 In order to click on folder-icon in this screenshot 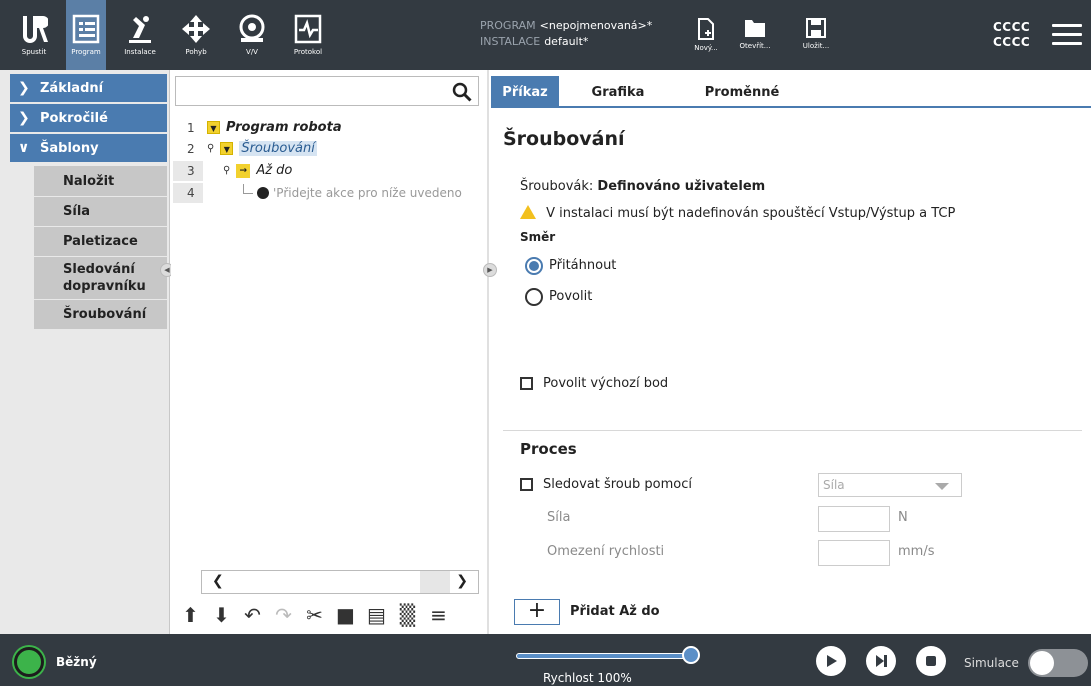, I will do `click(755, 28)`.